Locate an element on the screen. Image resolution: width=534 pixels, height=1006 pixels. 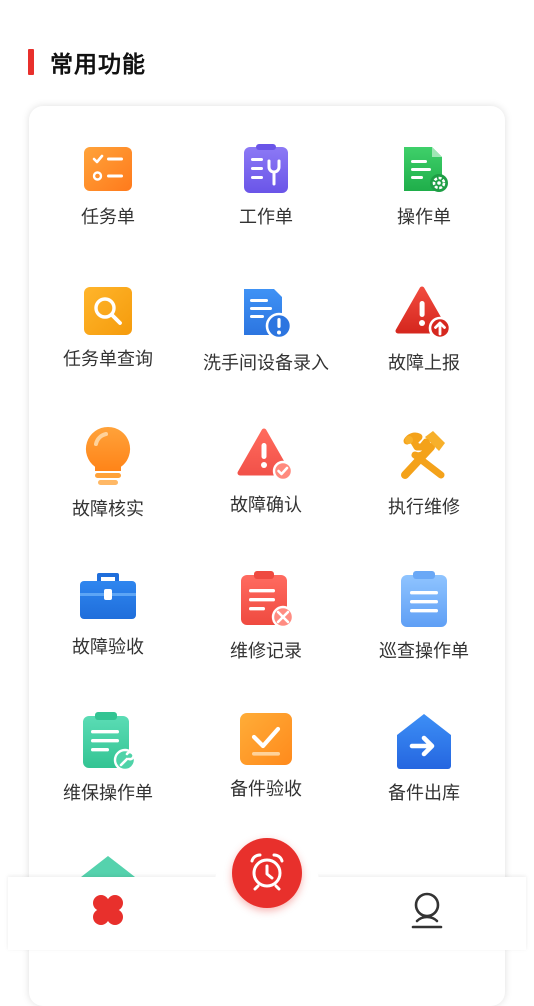
task-list-icon is located at coordinates (108, 169).